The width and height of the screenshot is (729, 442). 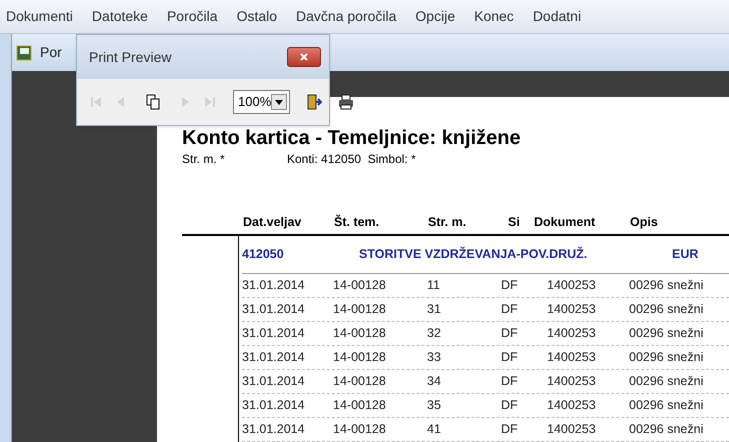 I want to click on currency-text: EUR, so click(x=685, y=255).